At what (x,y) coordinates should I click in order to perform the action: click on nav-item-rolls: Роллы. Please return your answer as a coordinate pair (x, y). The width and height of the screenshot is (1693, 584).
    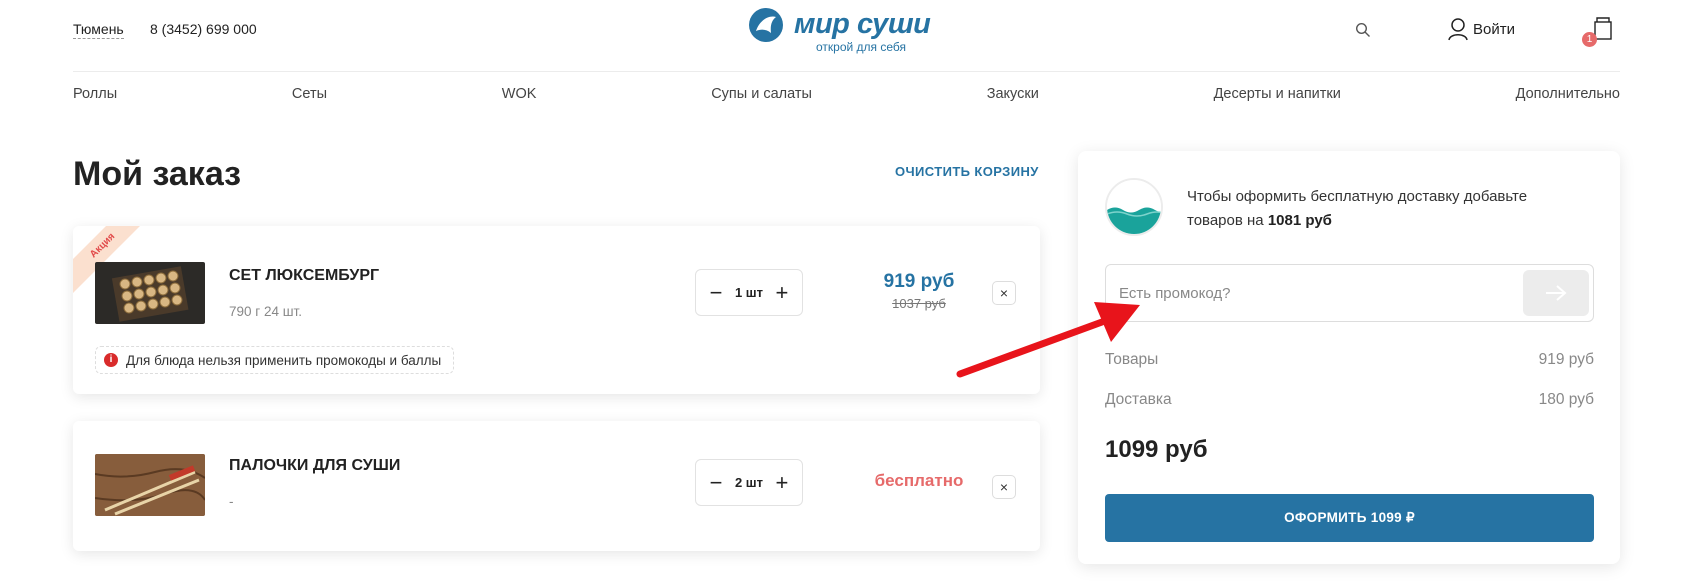
    Looking at the image, I should click on (95, 96).